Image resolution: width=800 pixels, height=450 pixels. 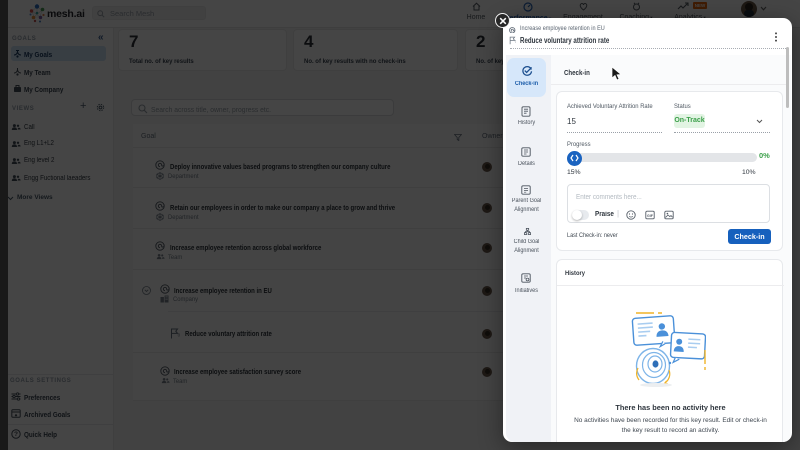 I want to click on svg-text: 0, so click(x=515, y=42).